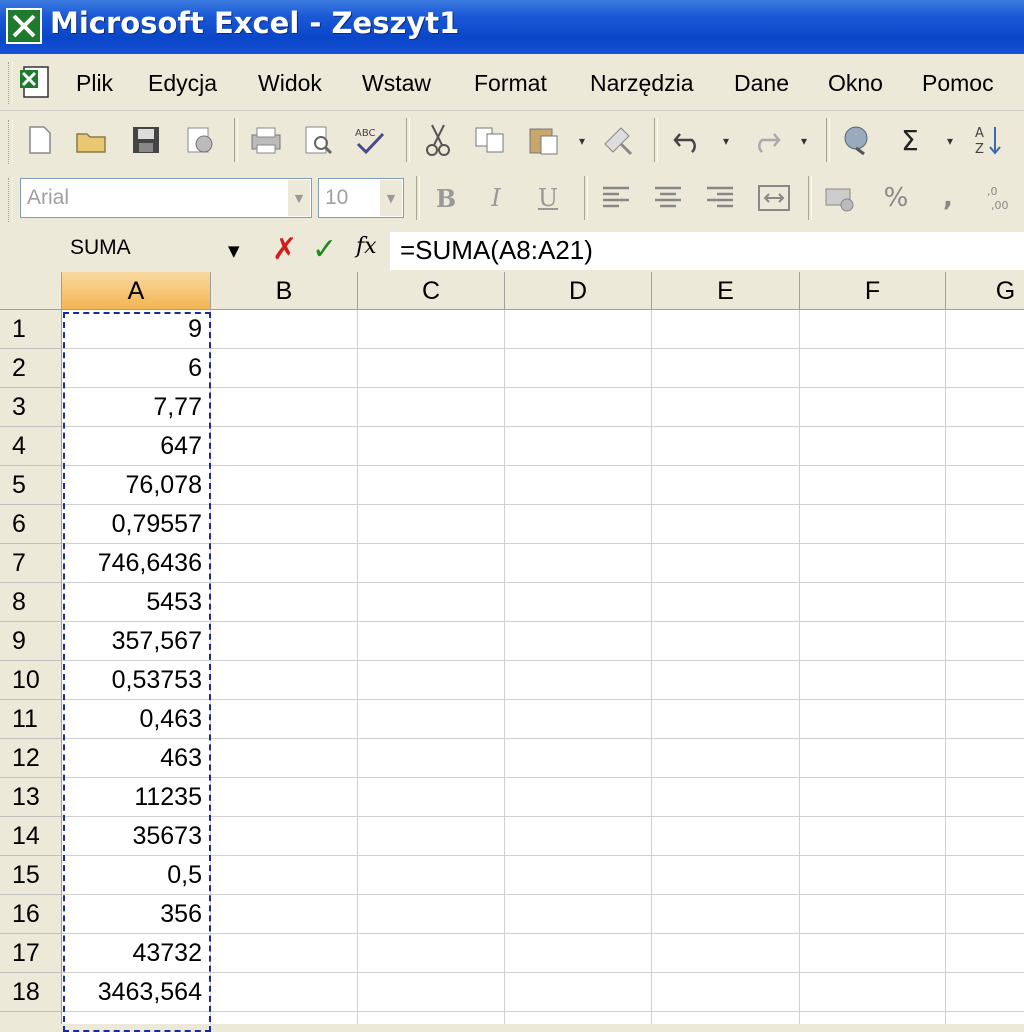 This screenshot has width=1024, height=1032. Describe the element at coordinates (726, 291) in the screenshot. I see `column-header-e: E` at that location.